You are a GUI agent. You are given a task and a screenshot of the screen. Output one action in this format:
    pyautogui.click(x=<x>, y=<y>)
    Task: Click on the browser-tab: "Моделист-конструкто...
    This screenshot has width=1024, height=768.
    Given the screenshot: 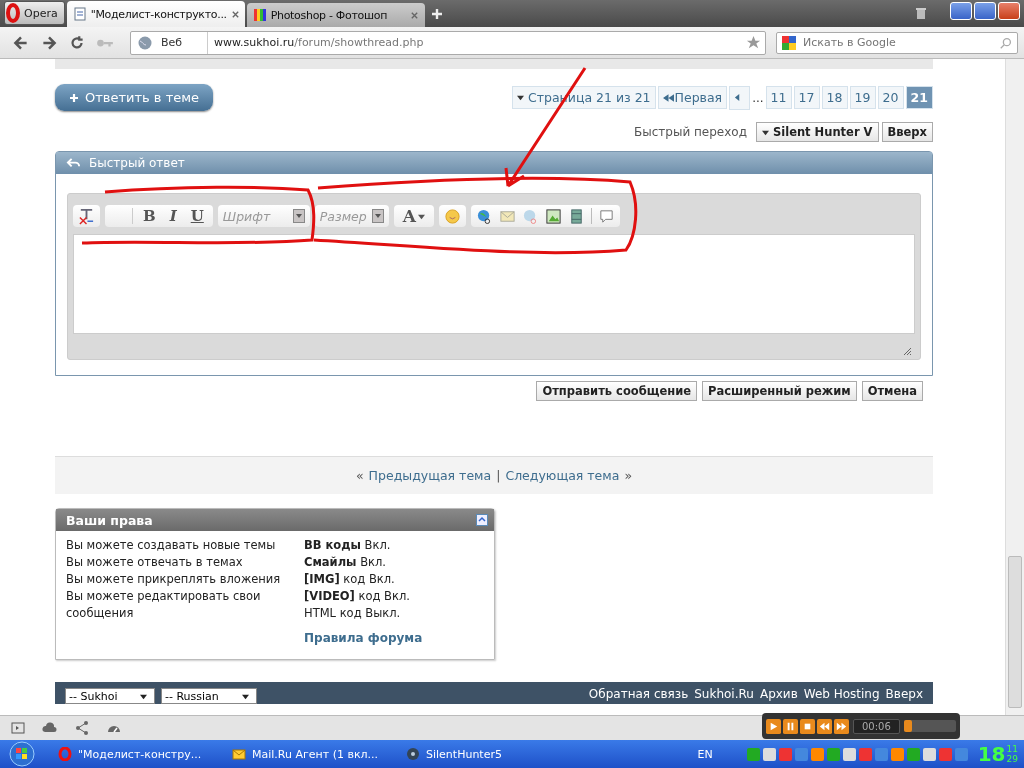 What is the action you would take?
    pyautogui.click(x=155, y=14)
    